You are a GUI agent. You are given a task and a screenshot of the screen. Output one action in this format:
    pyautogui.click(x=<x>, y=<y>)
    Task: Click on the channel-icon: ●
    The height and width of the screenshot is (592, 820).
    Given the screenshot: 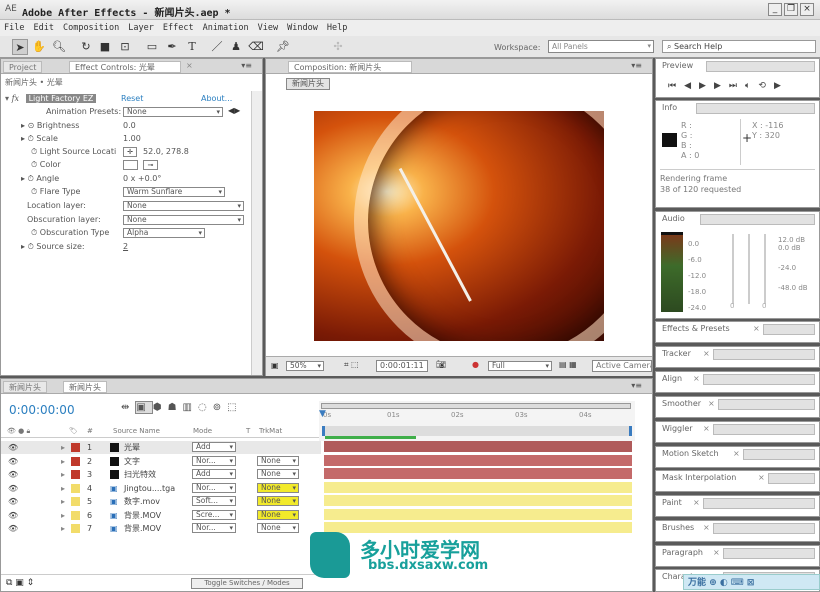 What is the action you would take?
    pyautogui.click(x=475, y=364)
    